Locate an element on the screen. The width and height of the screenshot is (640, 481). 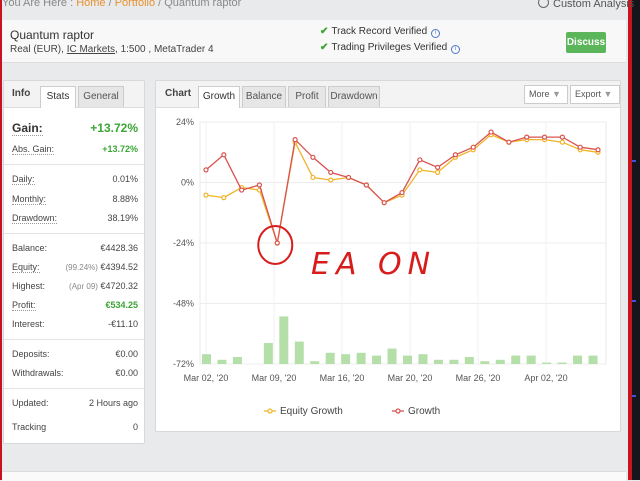
gain-label: Gain: is located at coordinates (27, 128).